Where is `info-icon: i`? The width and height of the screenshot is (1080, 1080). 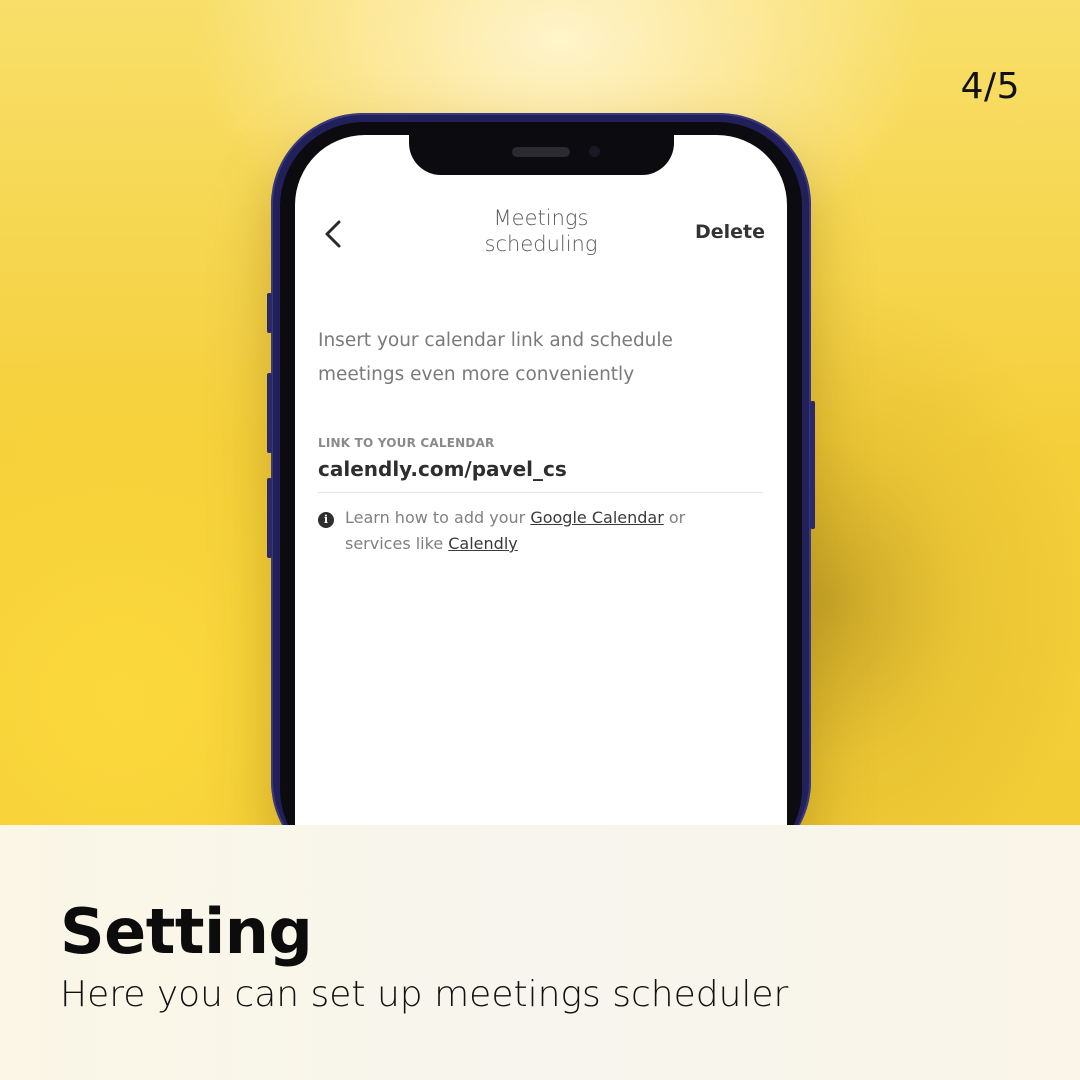 info-icon: i is located at coordinates (326, 520).